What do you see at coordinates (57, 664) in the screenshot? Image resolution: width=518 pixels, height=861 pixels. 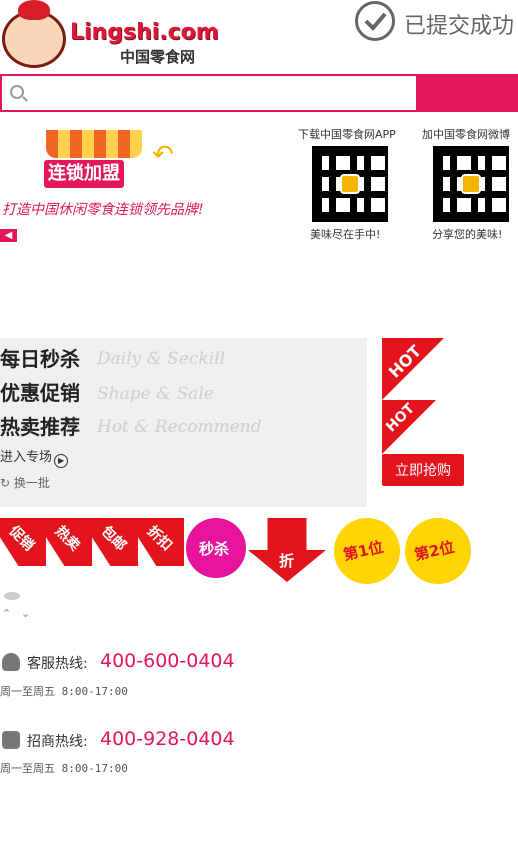 I see `service-hotline-label: 客服热线:` at bounding box center [57, 664].